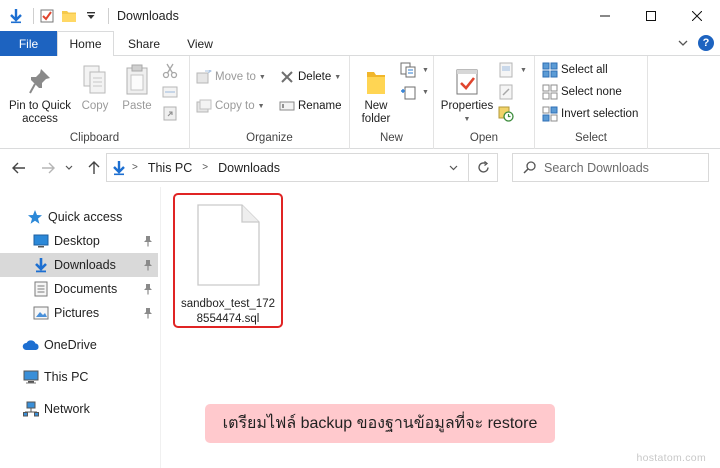 The width and height of the screenshot is (720, 468). What do you see at coordinates (160, 327) in the screenshot?
I see `pane-divider` at bounding box center [160, 327].